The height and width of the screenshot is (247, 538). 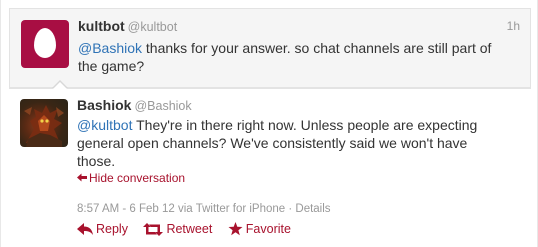 I want to click on hide-conversation-label: Hide conversation, so click(x=137, y=178).